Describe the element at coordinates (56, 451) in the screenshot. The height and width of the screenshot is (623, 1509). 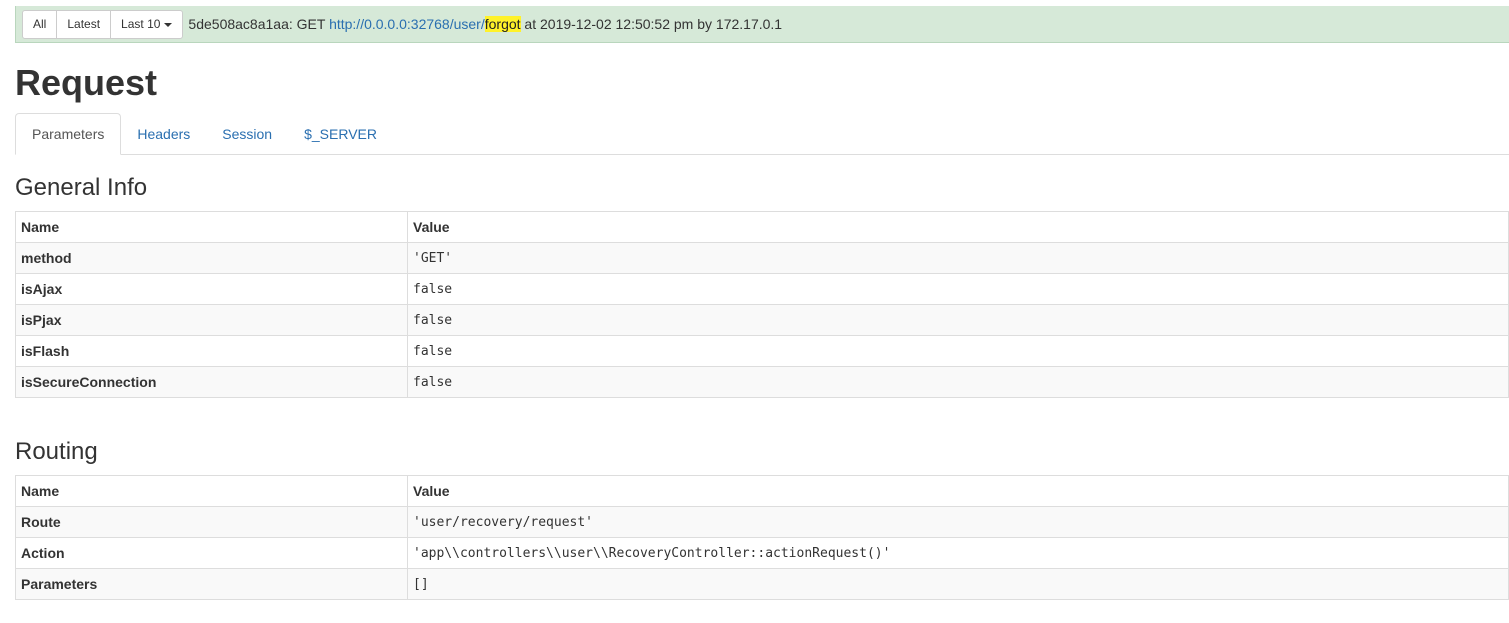
I see `routing-title: Routing` at that location.